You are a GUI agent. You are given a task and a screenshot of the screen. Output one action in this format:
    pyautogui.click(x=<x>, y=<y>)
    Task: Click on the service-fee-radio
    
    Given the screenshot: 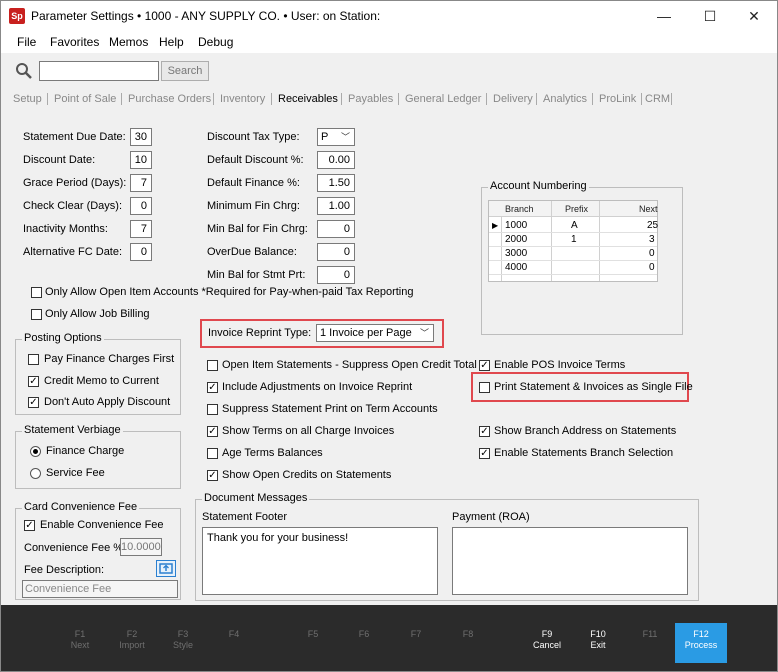 What is the action you would take?
    pyautogui.click(x=35, y=473)
    